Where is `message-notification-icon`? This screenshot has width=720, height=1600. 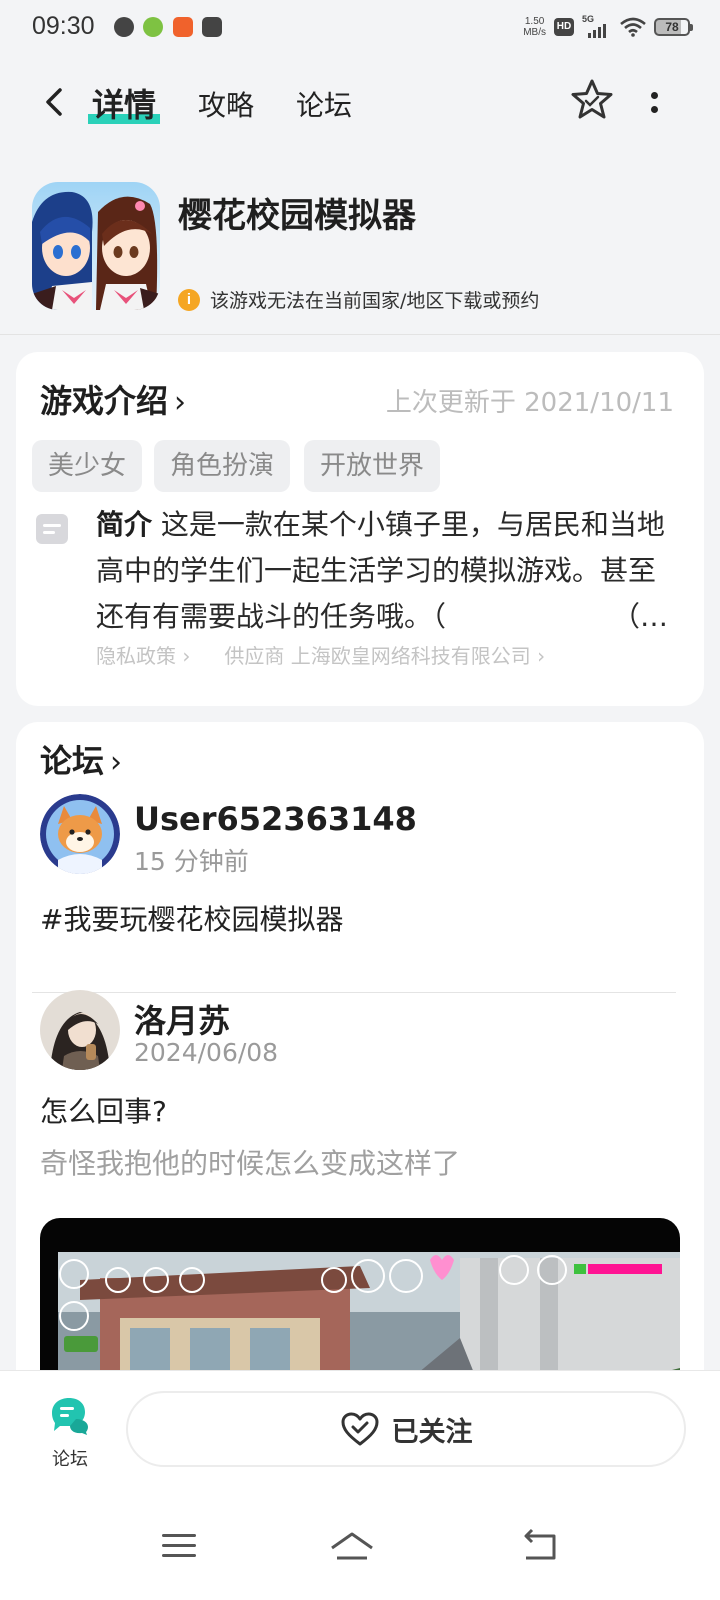 message-notification-icon is located at coordinates (212, 27).